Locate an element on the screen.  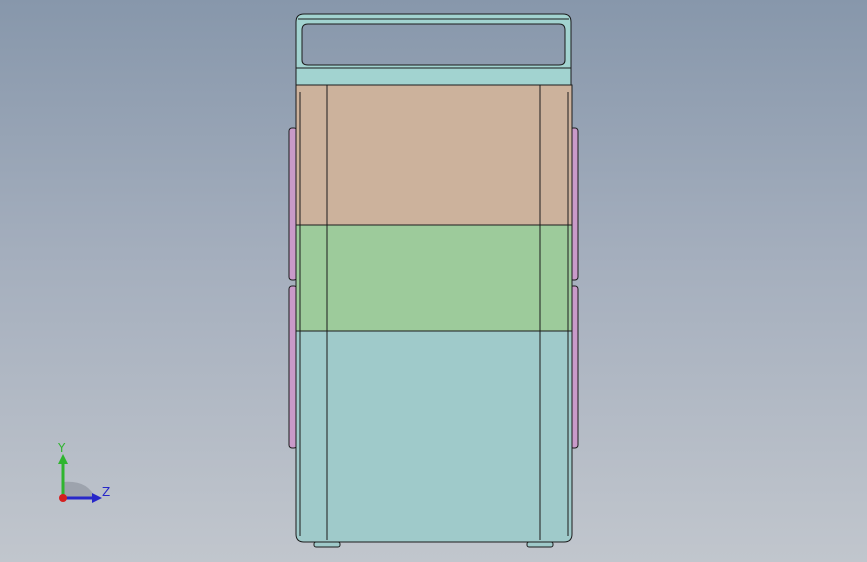
handle-frame is located at coordinates (433, 49).